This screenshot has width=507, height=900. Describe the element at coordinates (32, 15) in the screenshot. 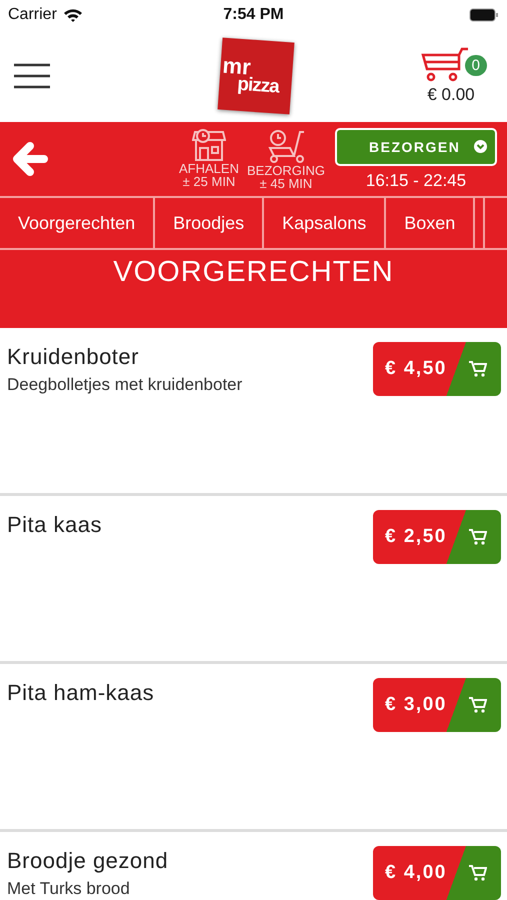

I see `carrier-name: Carrier` at that location.